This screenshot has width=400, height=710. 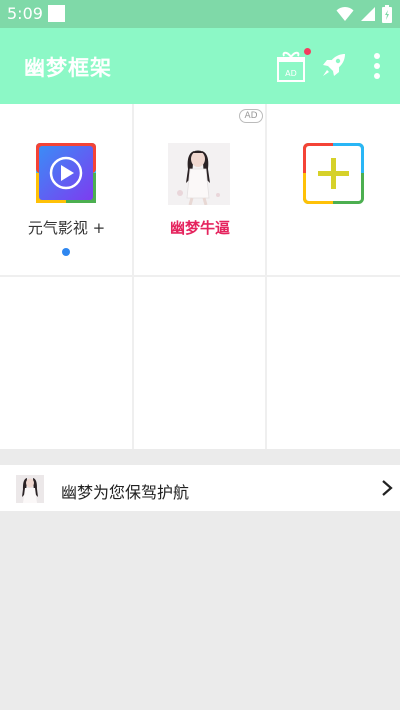 What do you see at coordinates (56, 13) in the screenshot?
I see `notification-icon` at bounding box center [56, 13].